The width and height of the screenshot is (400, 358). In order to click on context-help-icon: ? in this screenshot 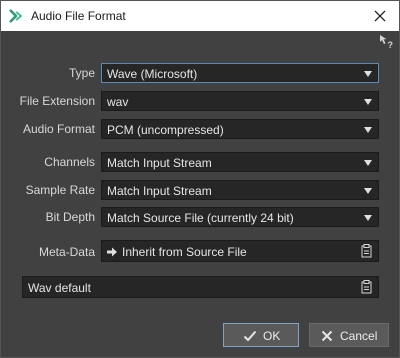, I will do `click(387, 42)`.